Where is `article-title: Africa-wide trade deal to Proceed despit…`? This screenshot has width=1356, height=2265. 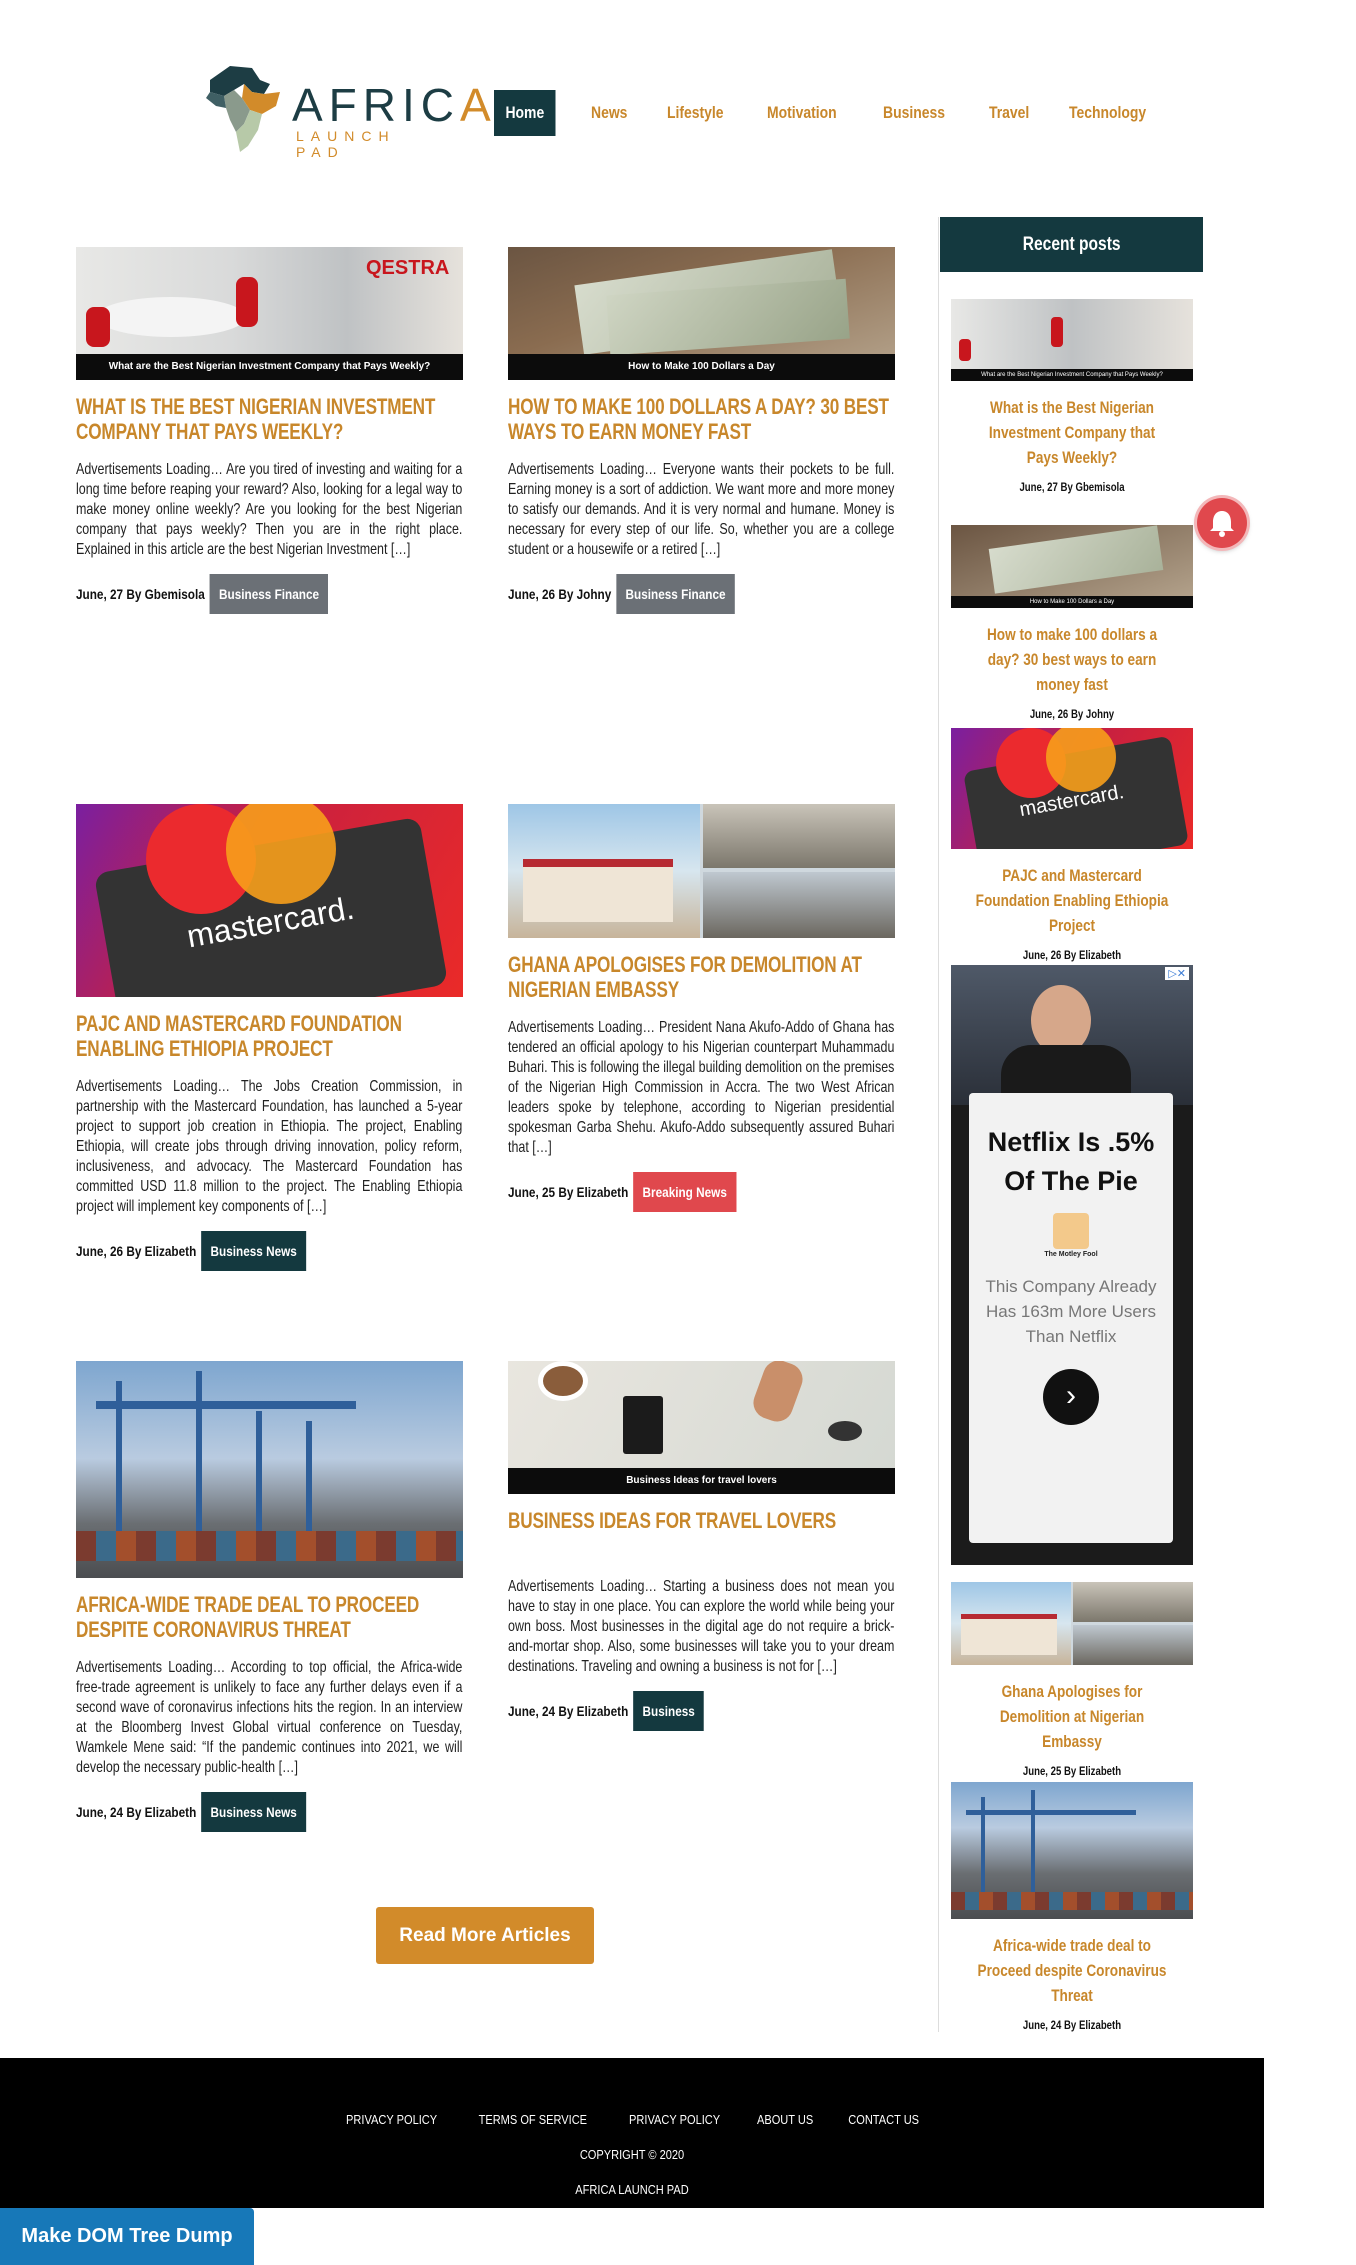
article-title: Africa-wide trade deal to Proceed despit… is located at coordinates (269, 1617).